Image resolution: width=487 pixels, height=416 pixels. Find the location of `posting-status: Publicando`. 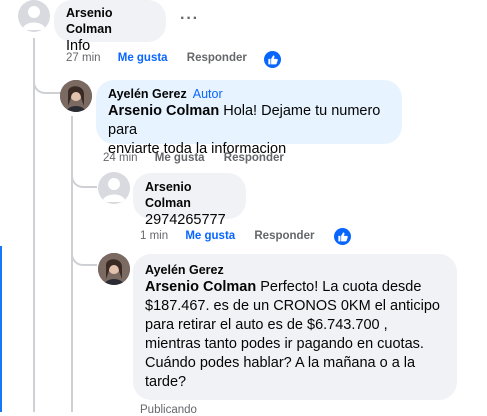

posting-status: Publicando is located at coordinates (168, 410).